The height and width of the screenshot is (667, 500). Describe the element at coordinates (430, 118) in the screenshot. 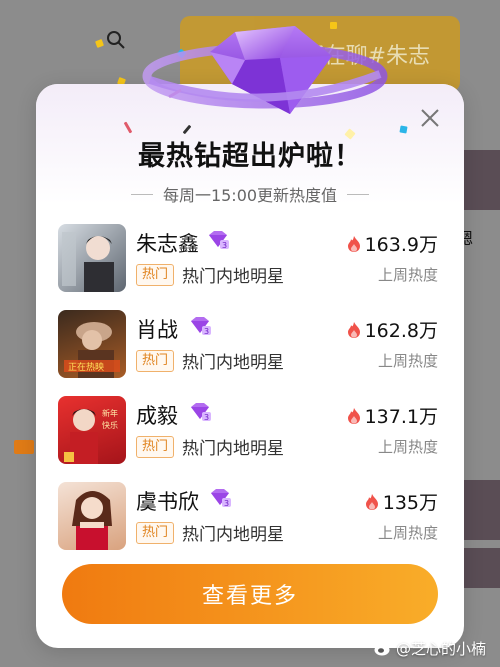

I see `close-icon` at that location.